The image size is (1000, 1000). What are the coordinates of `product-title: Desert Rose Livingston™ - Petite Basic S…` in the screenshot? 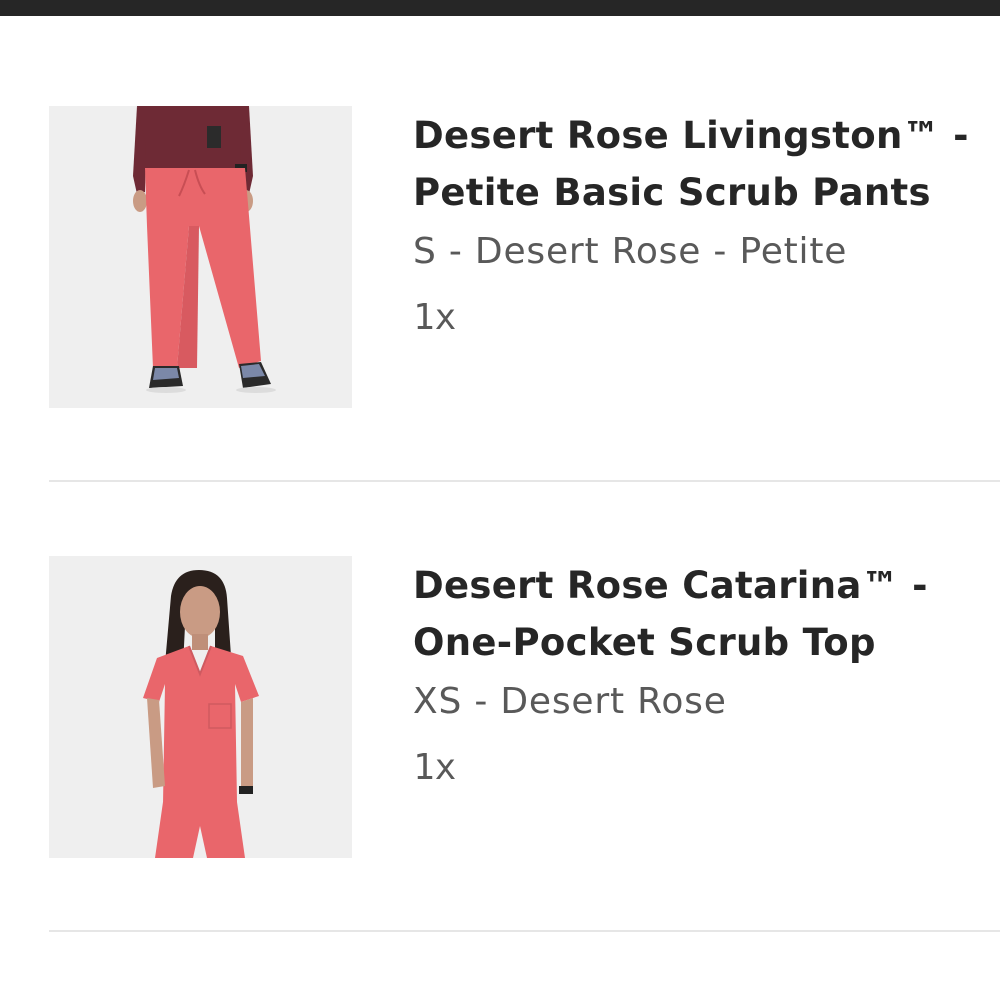 It's located at (693, 164).